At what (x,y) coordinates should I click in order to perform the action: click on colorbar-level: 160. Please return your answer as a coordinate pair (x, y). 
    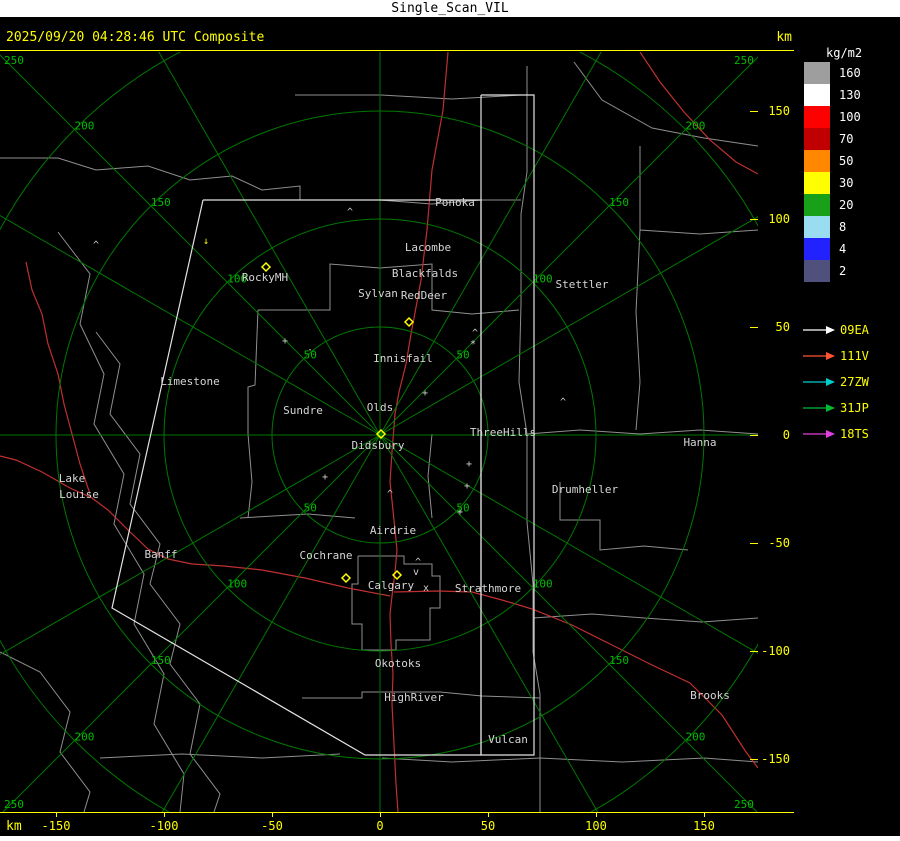
    Looking at the image, I should click on (832, 73).